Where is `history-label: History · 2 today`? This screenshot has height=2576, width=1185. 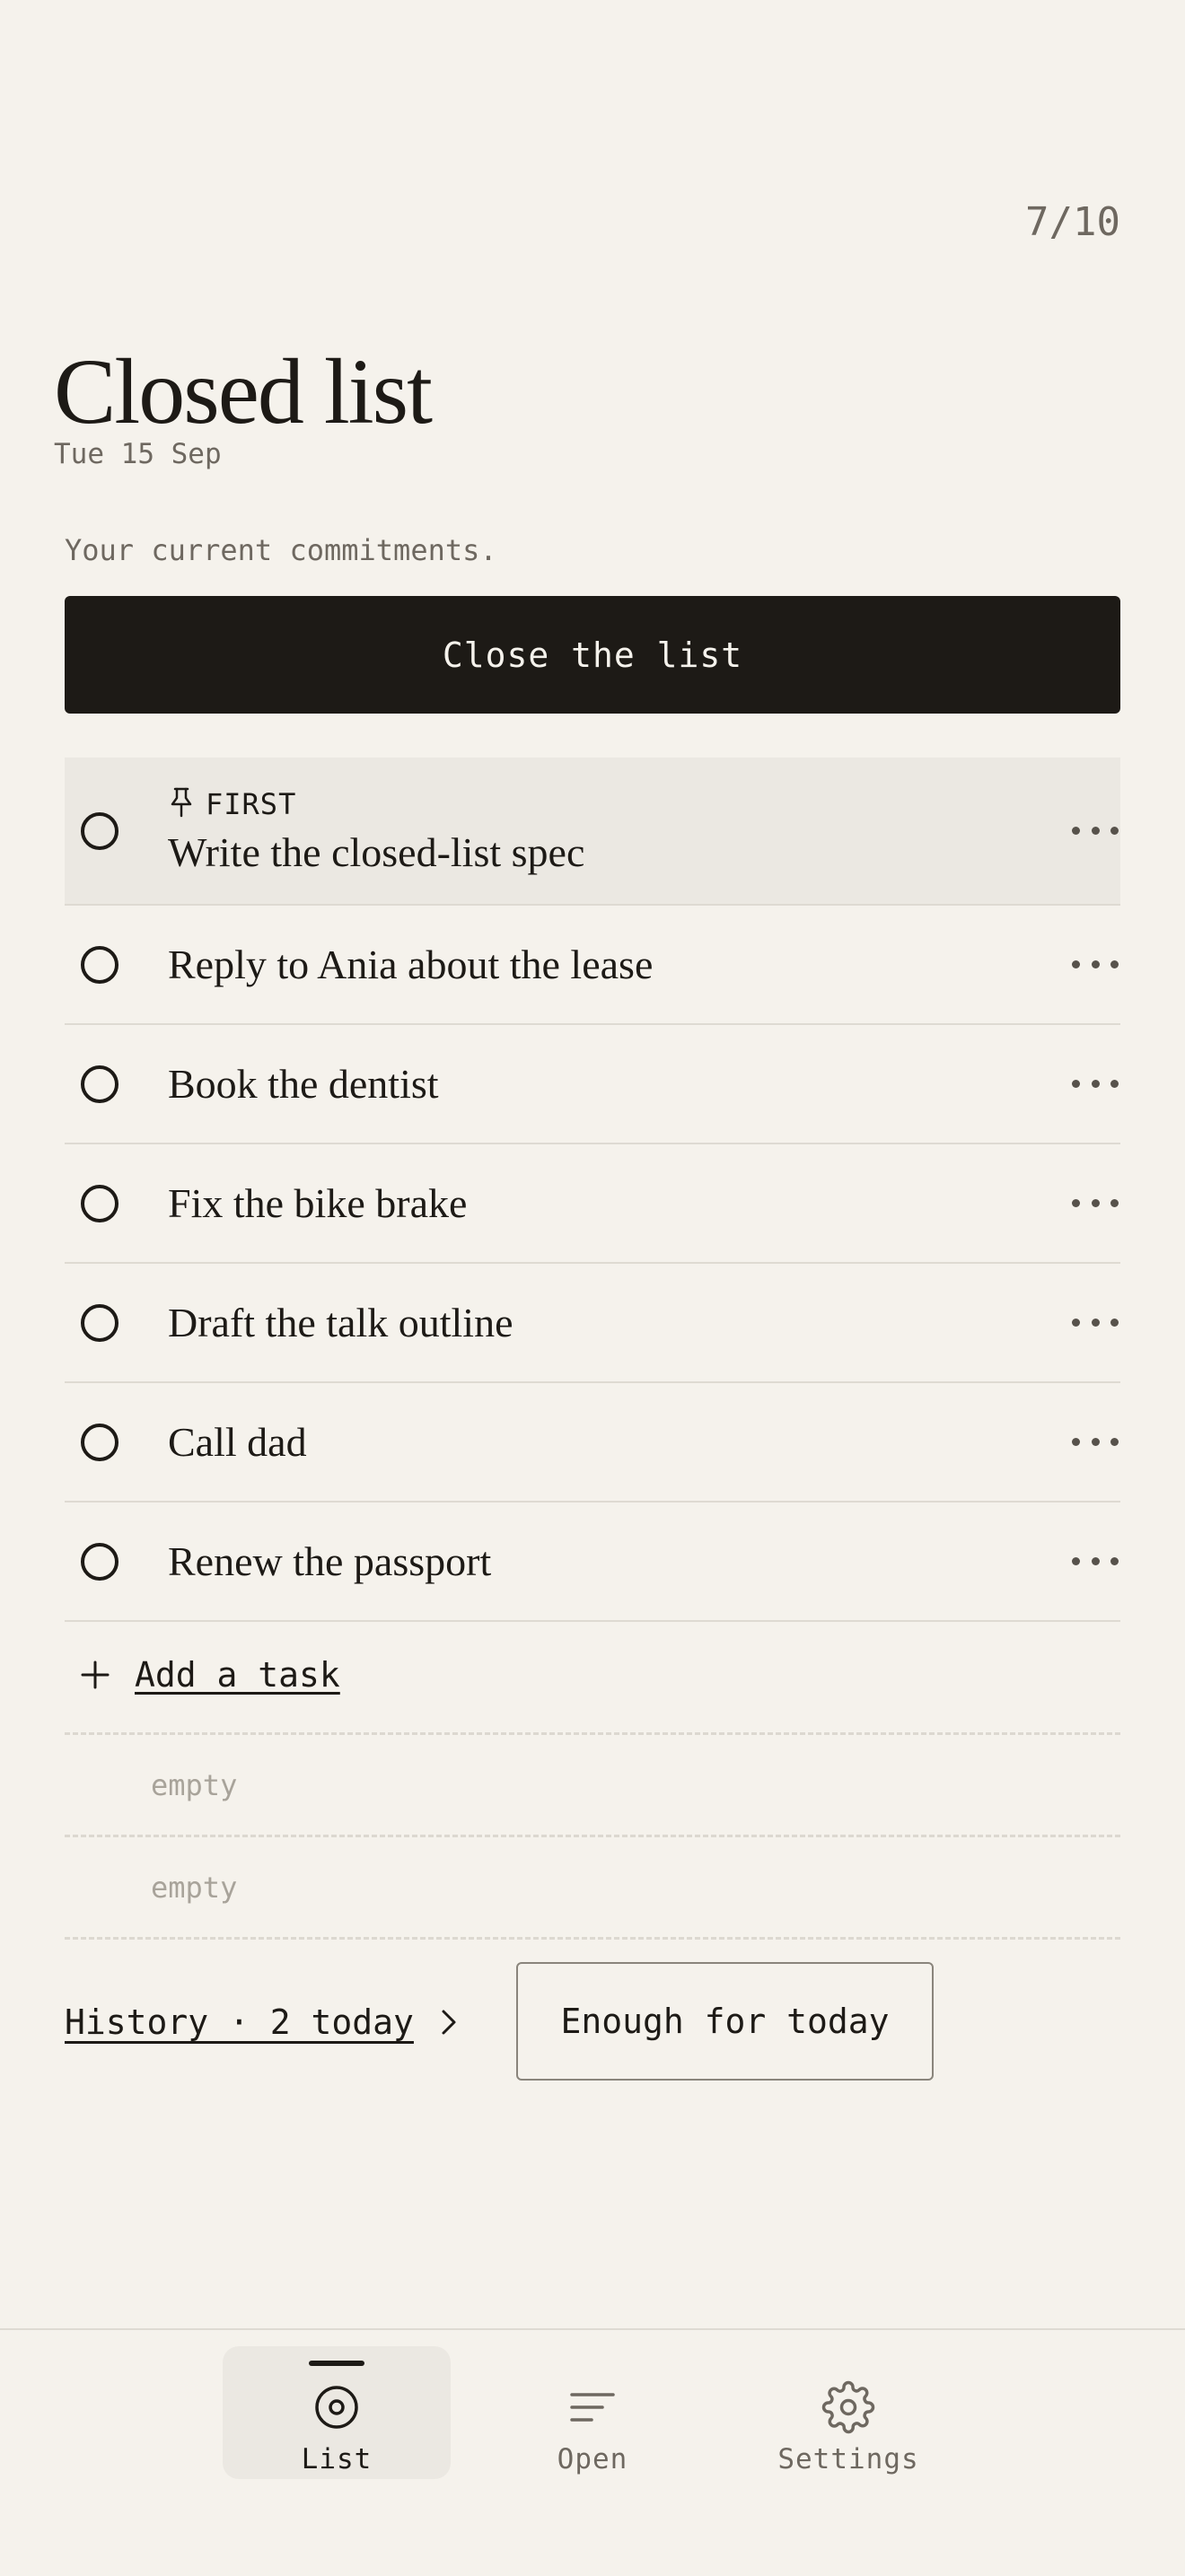
history-label: History · 2 today is located at coordinates (239, 2022).